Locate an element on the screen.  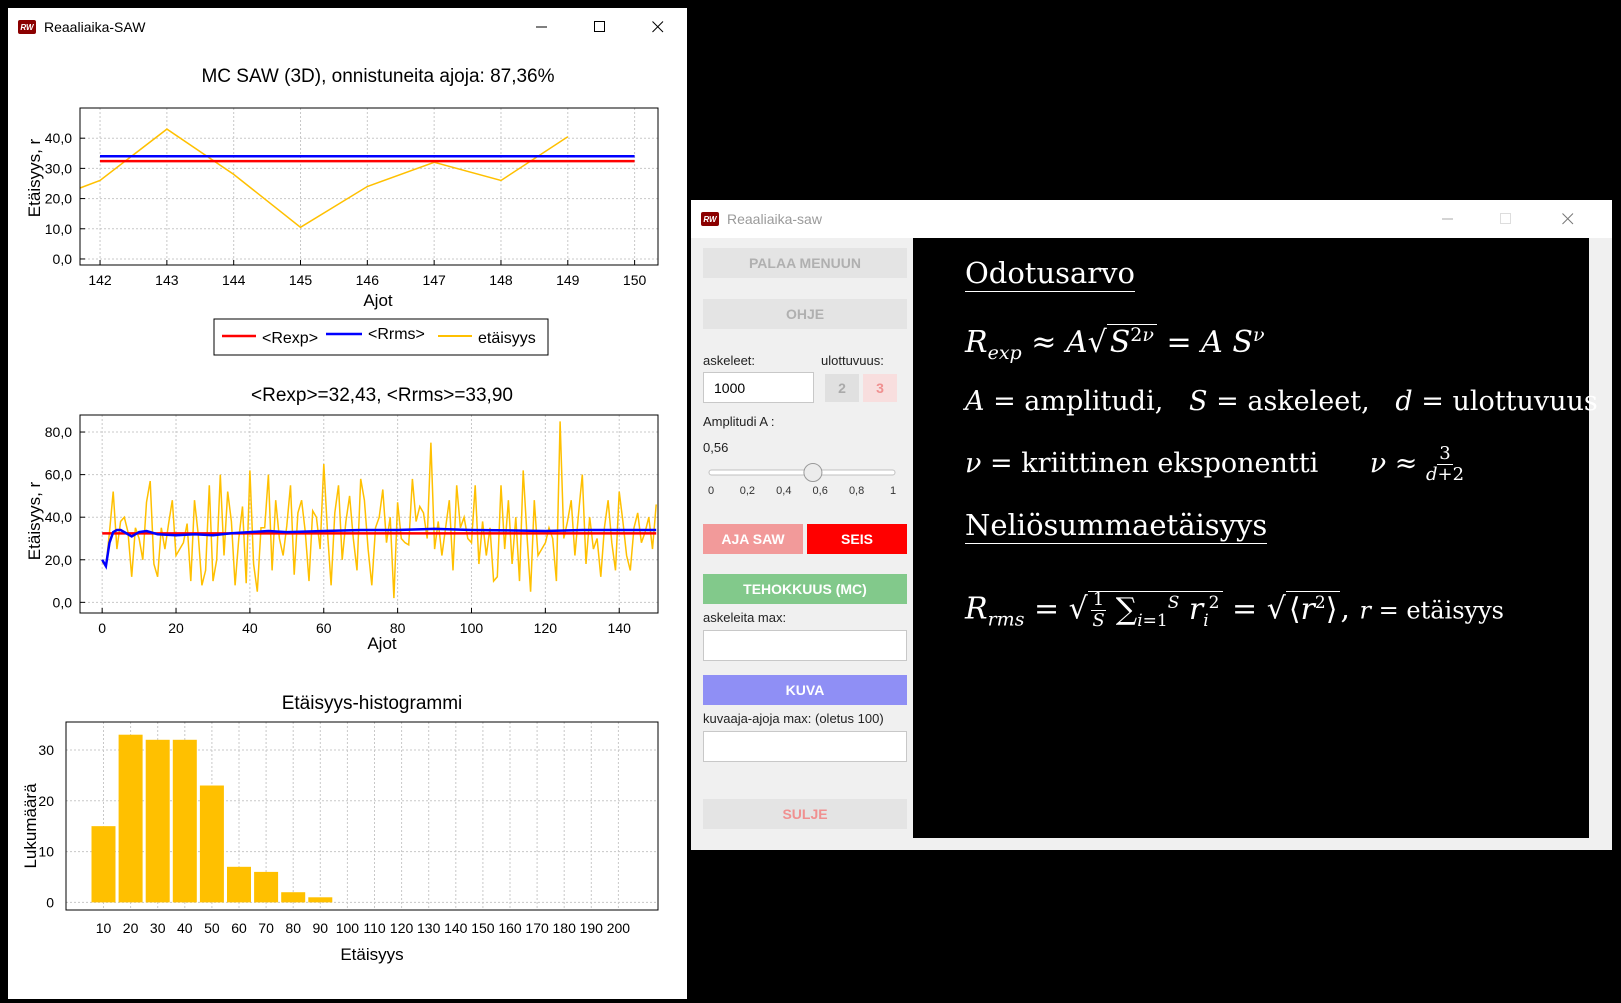
window-title: Reaaliaika-SAW is located at coordinates (95, 27).